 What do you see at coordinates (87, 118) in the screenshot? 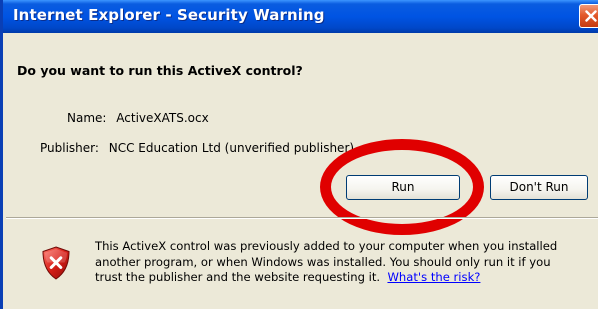
I see `name-label: Name:` at bounding box center [87, 118].